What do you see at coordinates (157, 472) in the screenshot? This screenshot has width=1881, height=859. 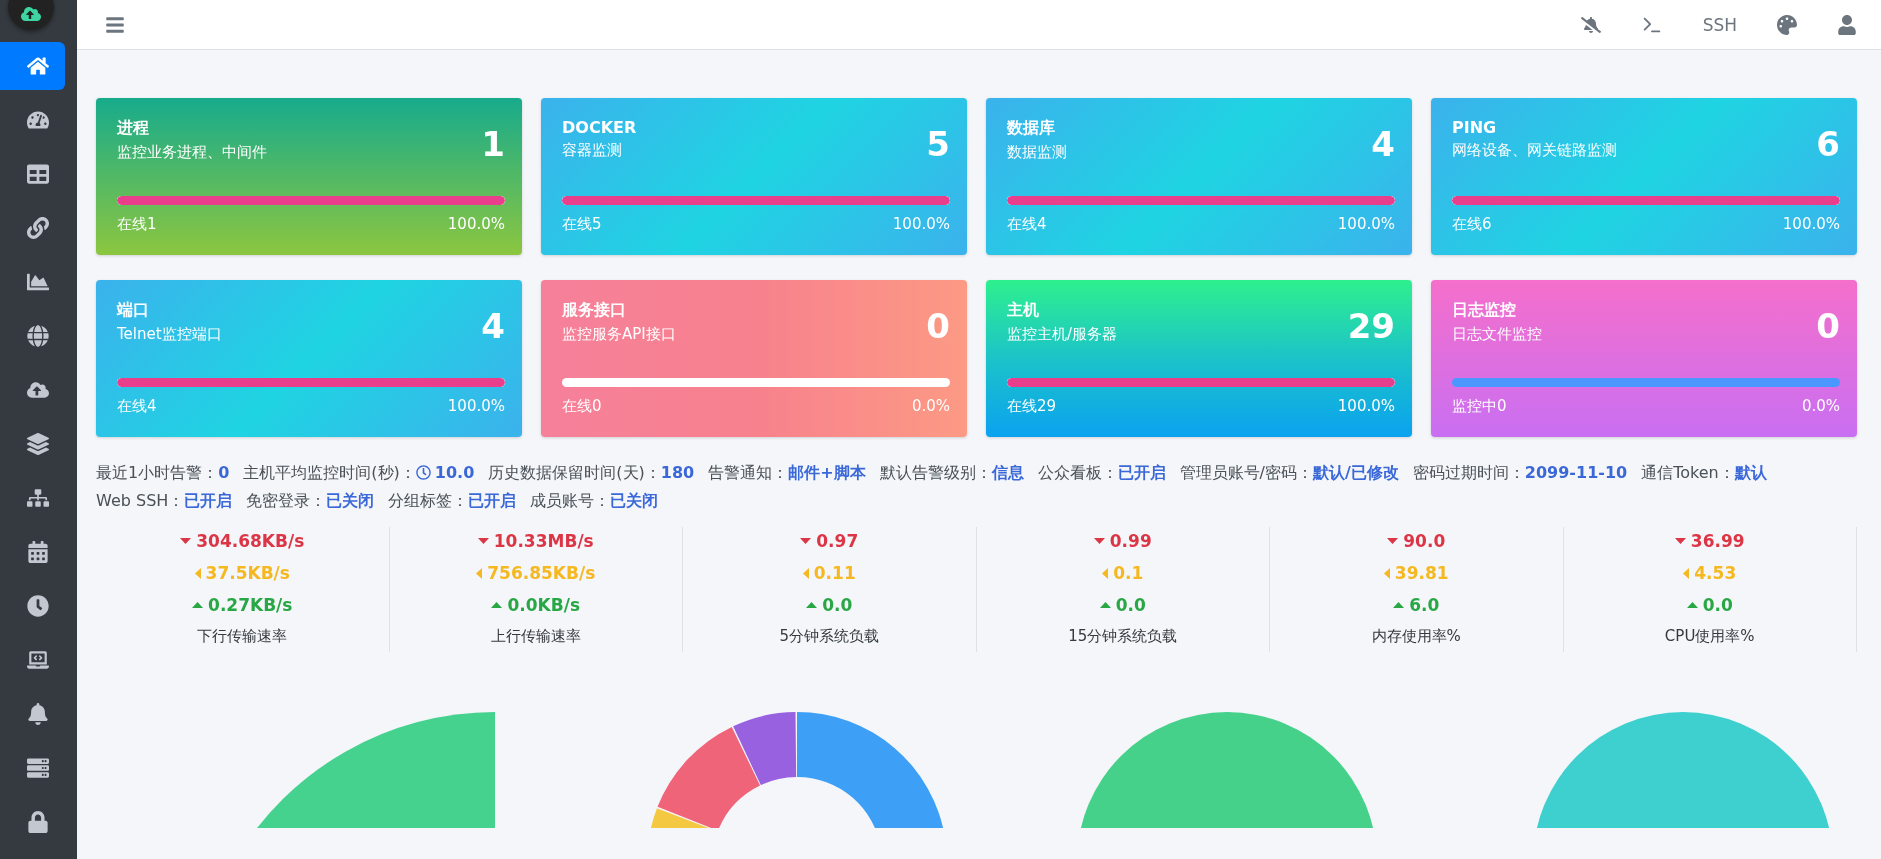 I see `setting-label: 最近1小时告警：` at bounding box center [157, 472].